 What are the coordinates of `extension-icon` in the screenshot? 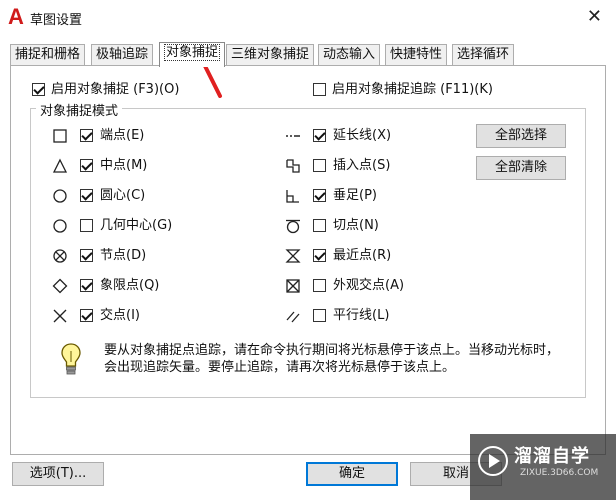 It's located at (293, 136).